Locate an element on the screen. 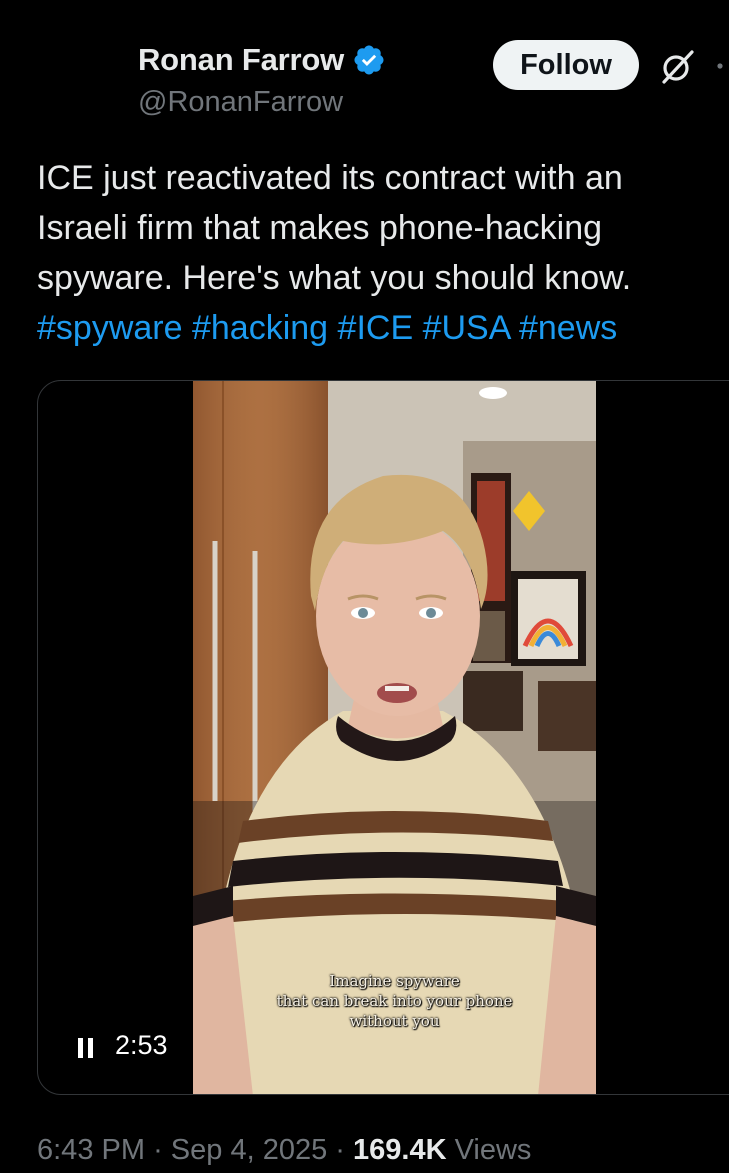 The image size is (729, 1173). author-handle: @RonanFarrow is located at coordinates (240, 102).